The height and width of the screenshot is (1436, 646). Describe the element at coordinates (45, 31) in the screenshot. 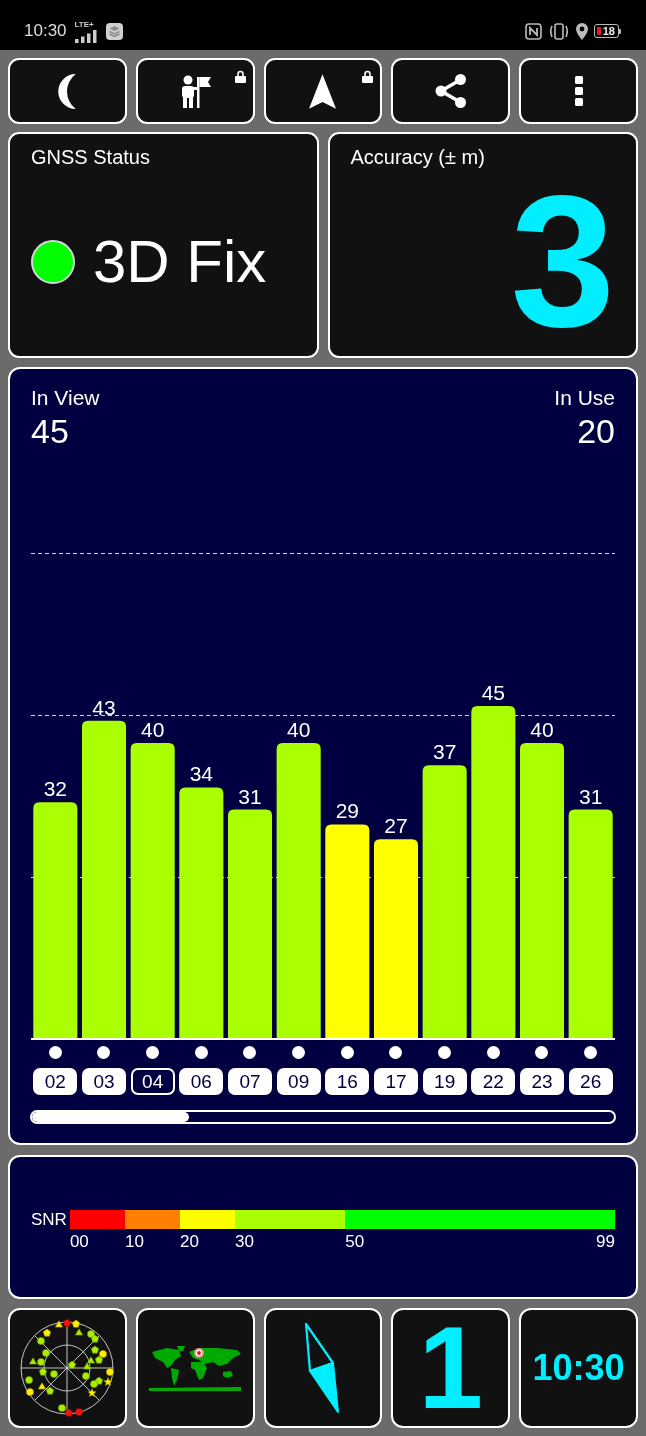

I see `status-time: 10:30` at that location.